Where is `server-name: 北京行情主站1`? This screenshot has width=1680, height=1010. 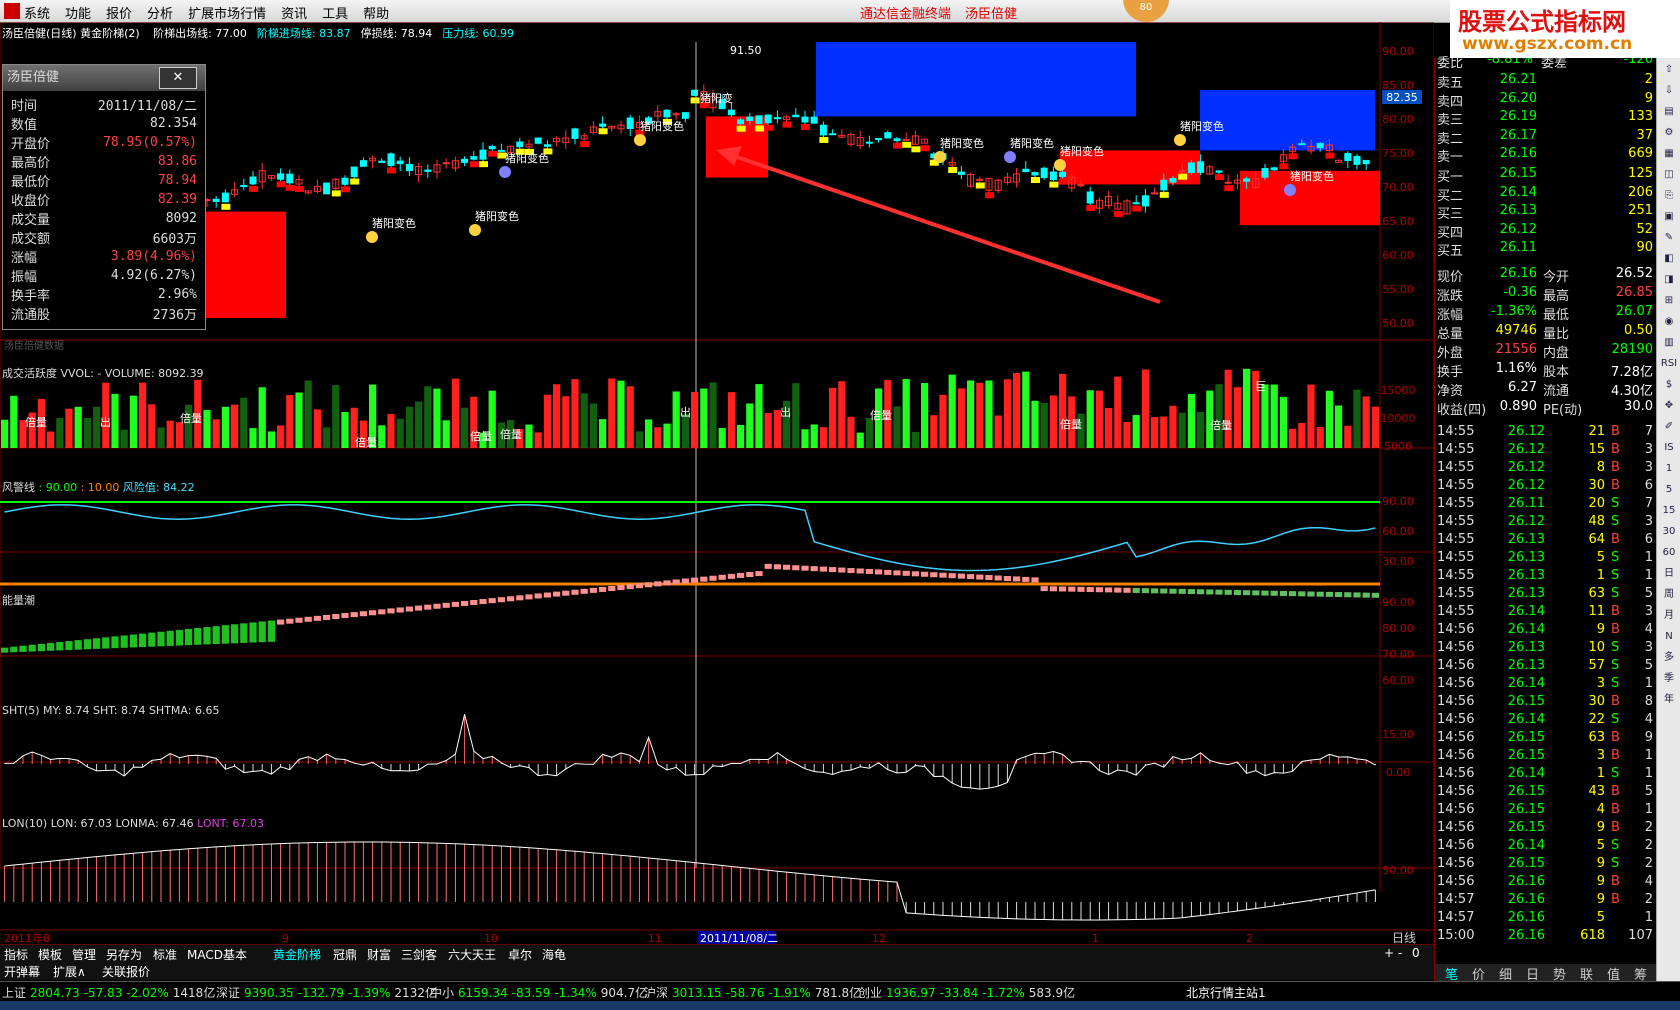
server-name: 北京行情主站1 is located at coordinates (1226, 992).